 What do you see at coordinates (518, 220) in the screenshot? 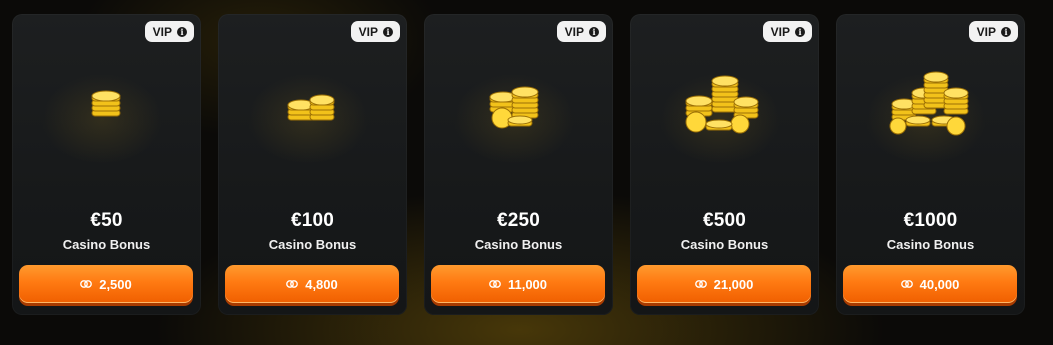
I see `bonus-amount: €250` at bounding box center [518, 220].